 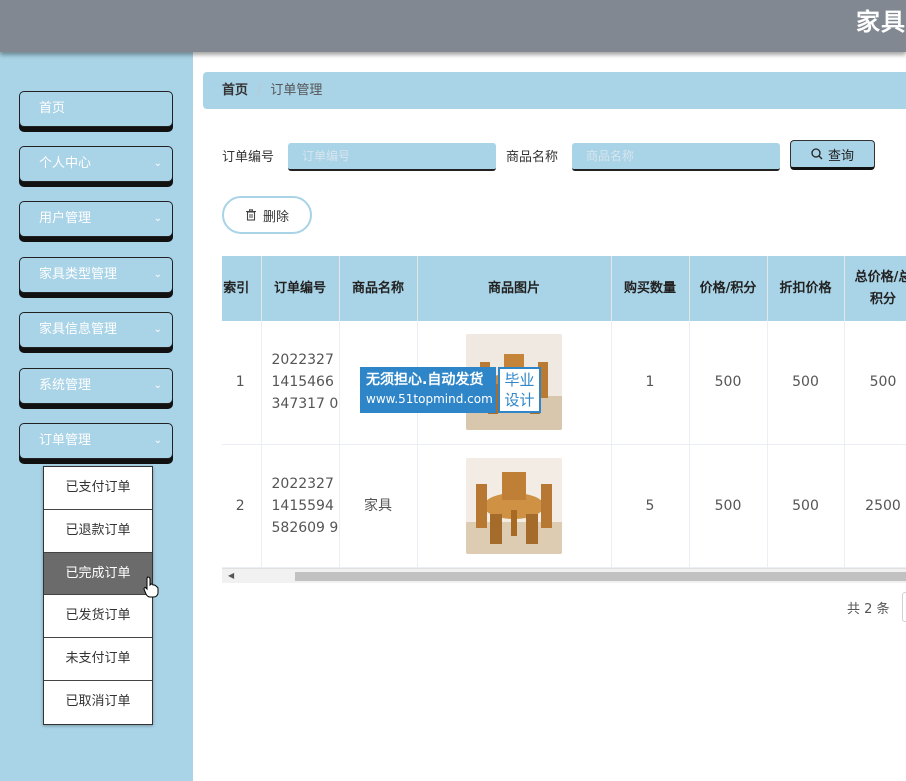 I want to click on delete-button-label: 删除, so click(x=275, y=217).